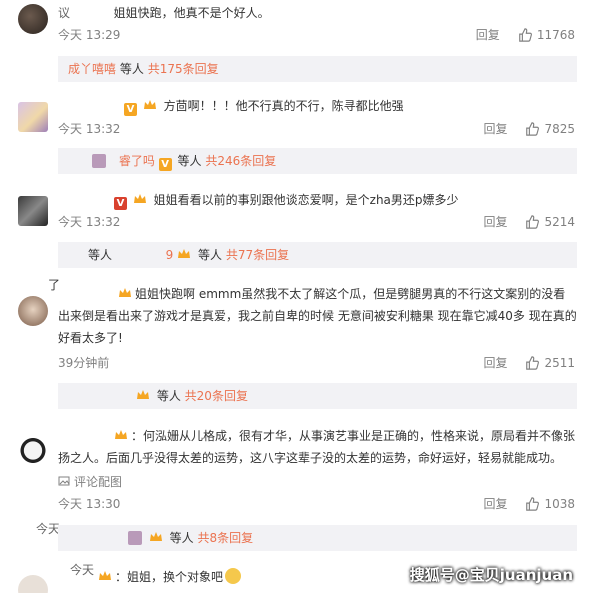 Image resolution: width=593 pixels, height=593 pixels. Describe the element at coordinates (317, 161) in the screenshot. I see `reply-summary: 睿了吗 V 等人 共246条回复` at that location.